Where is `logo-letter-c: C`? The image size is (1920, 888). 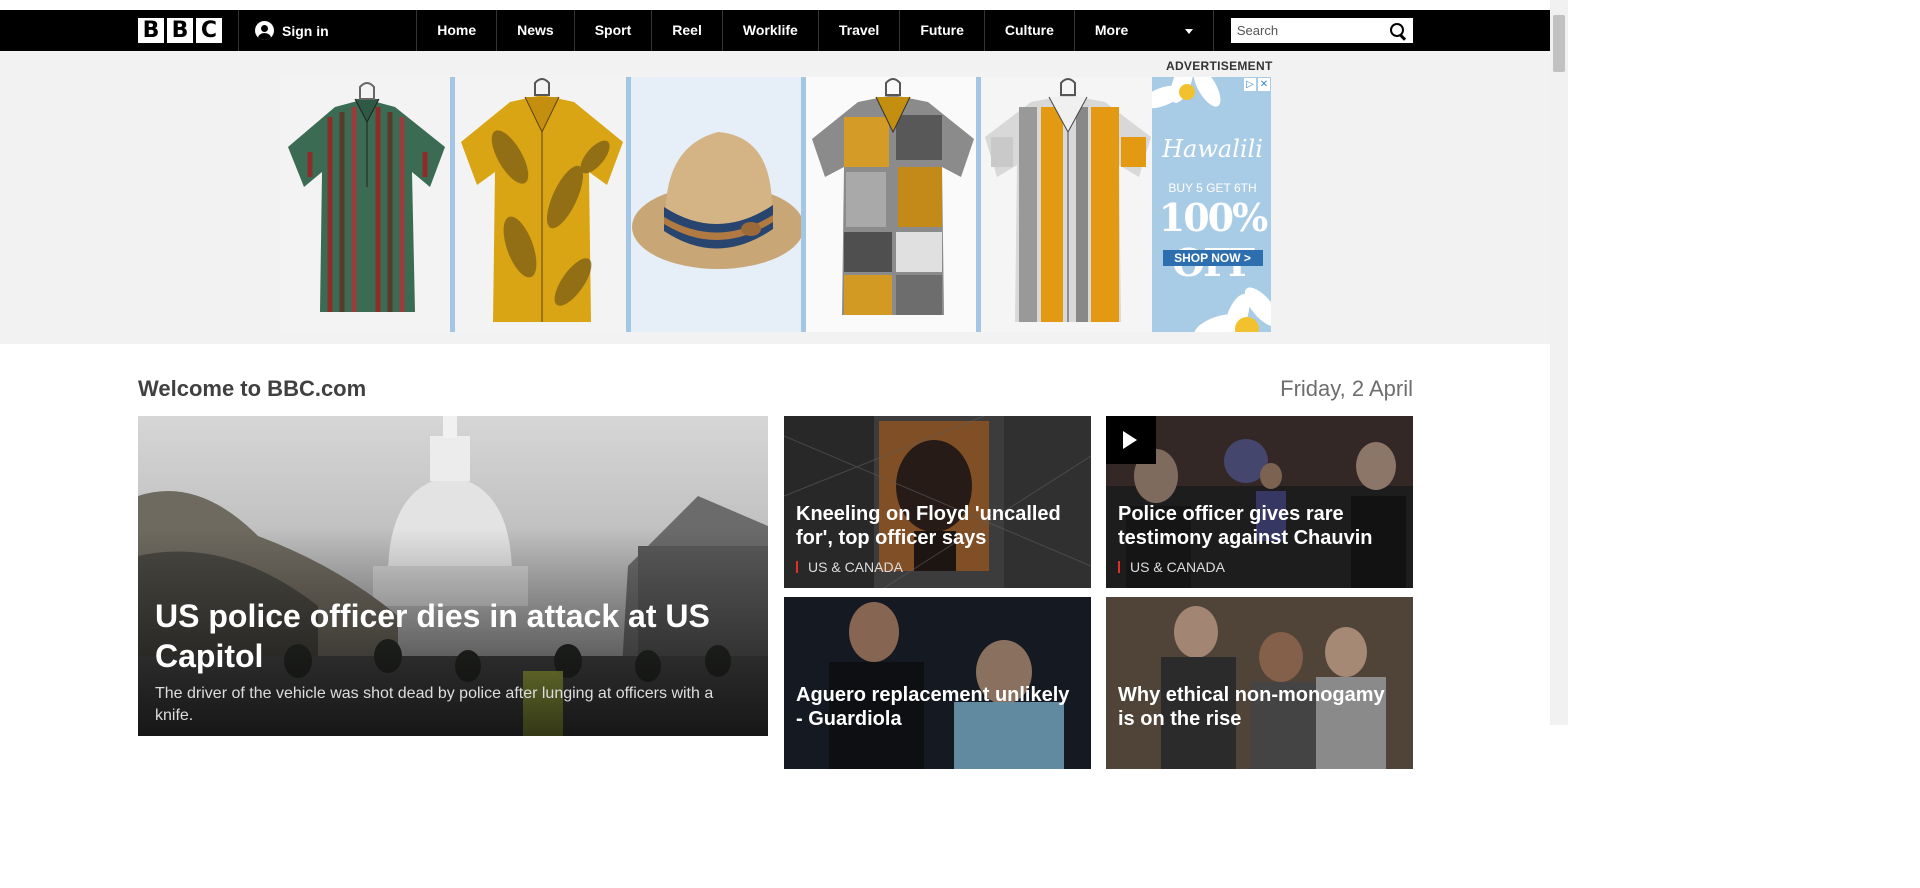
logo-letter-c: C is located at coordinates (209, 30).